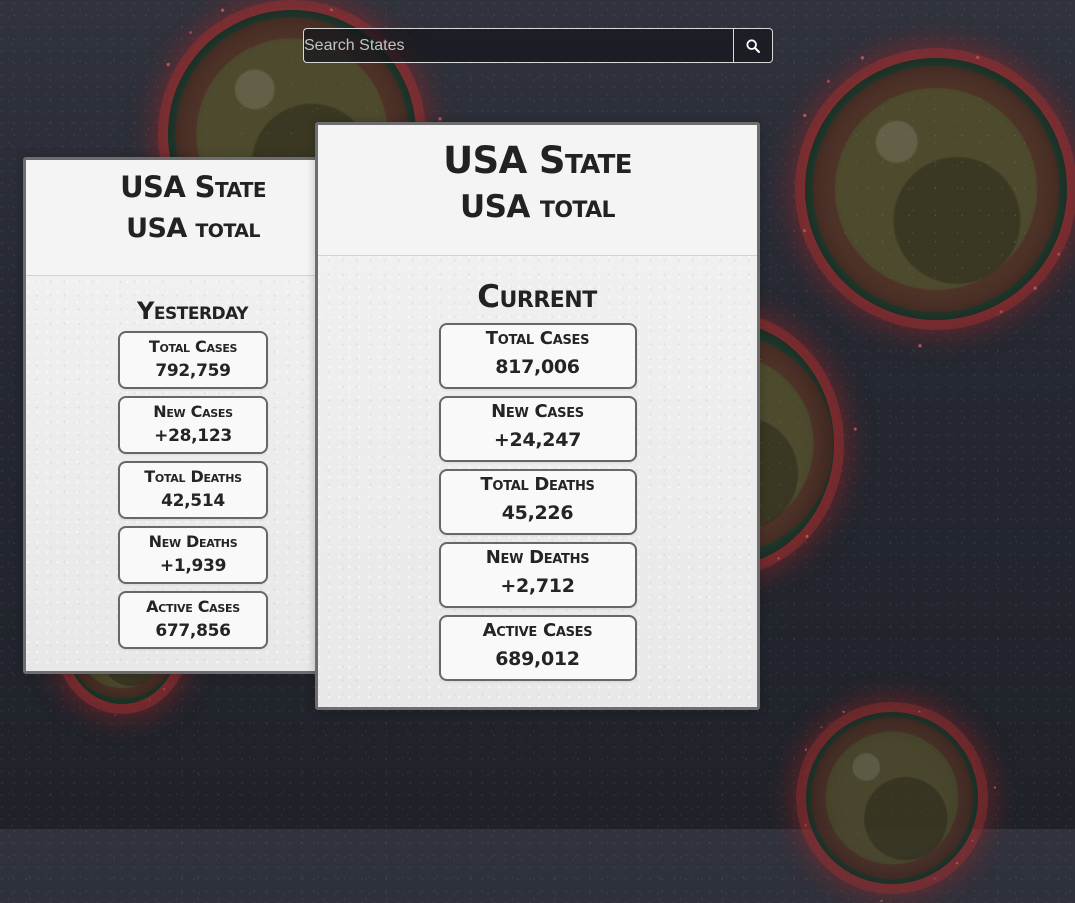 This screenshot has width=1075, height=903. Describe the element at coordinates (537, 513) in the screenshot. I see `stat-value: 45,226` at that location.